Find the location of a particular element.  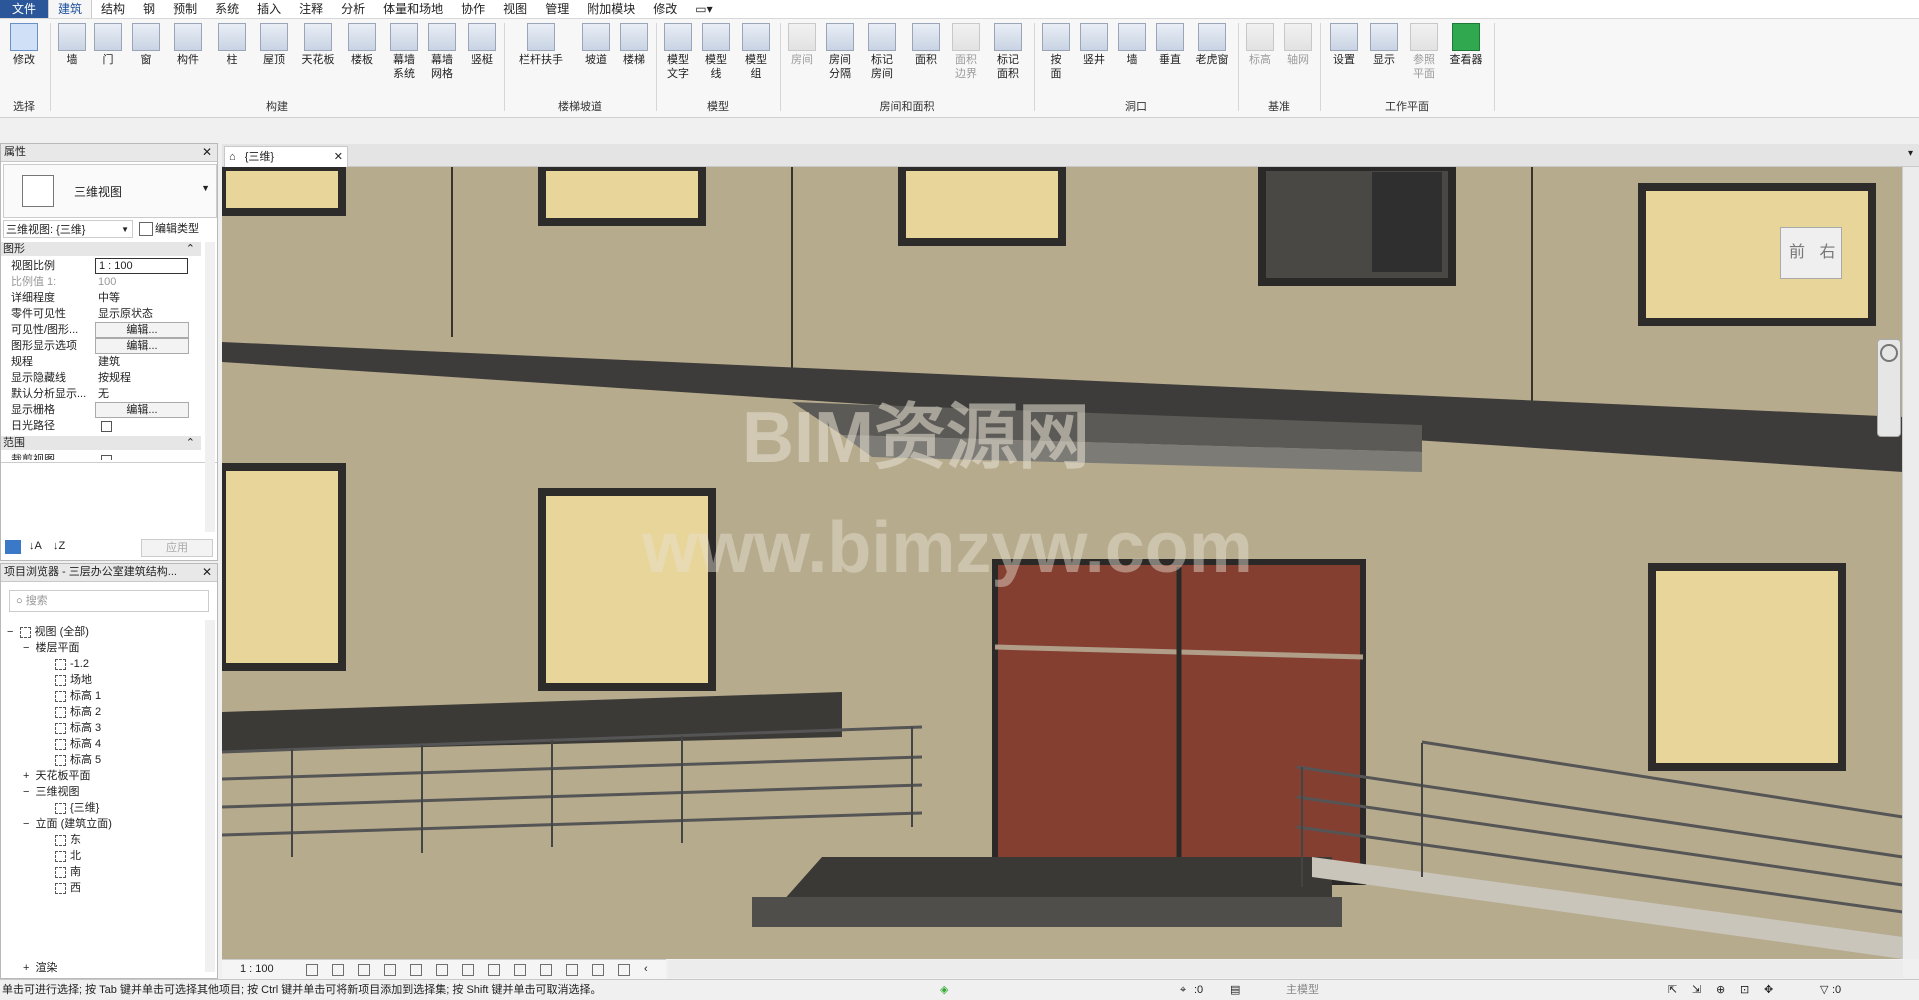

room-separator-button: 房间 分隔 is located at coordinates (840, 52).